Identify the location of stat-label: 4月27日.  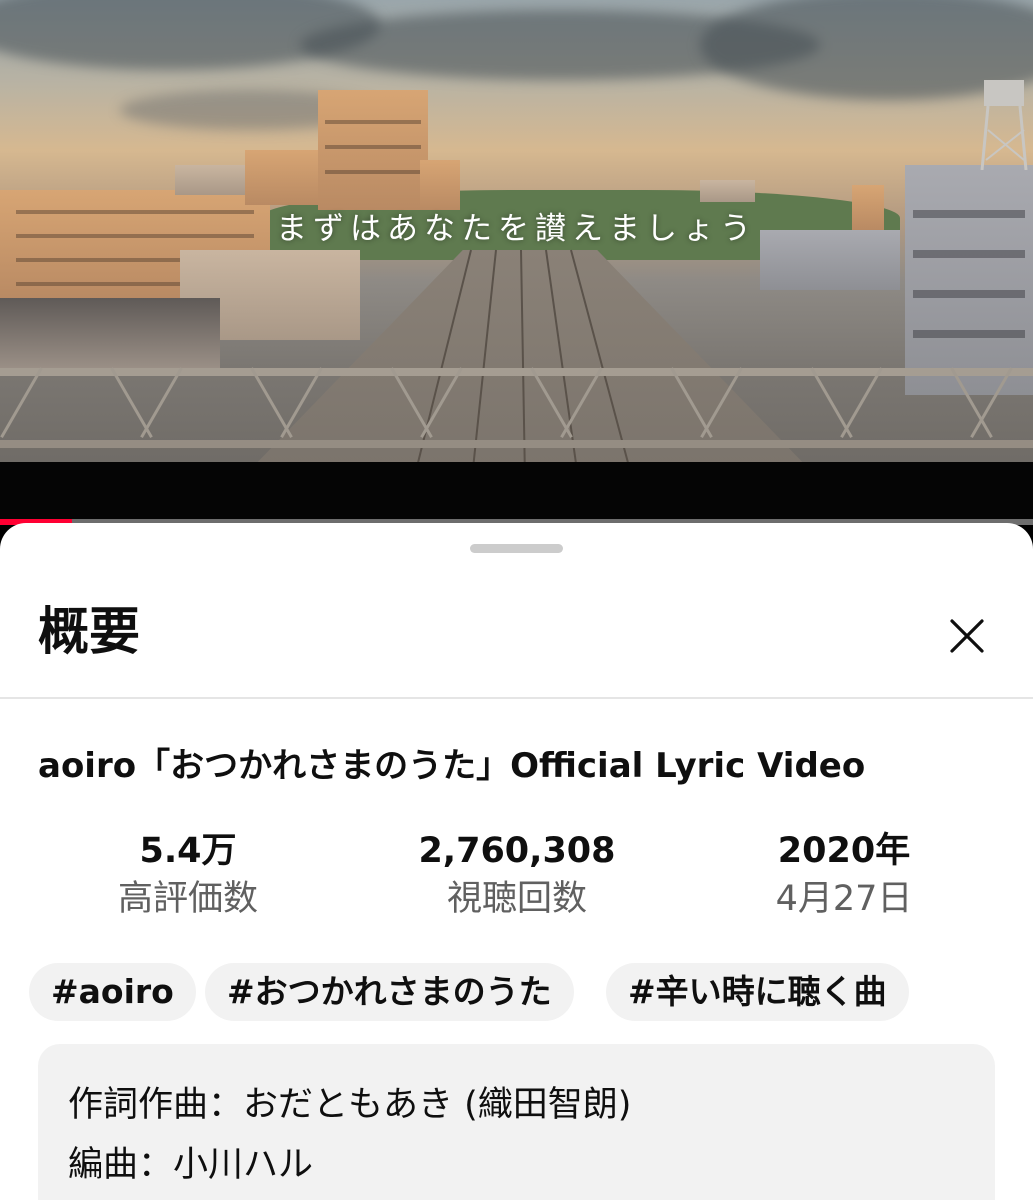
(844, 899).